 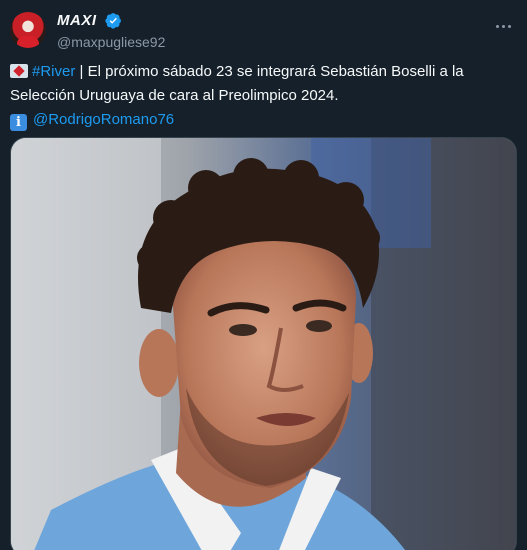 What do you see at coordinates (111, 42) in the screenshot?
I see `author-handle: @maxpugliese92` at bounding box center [111, 42].